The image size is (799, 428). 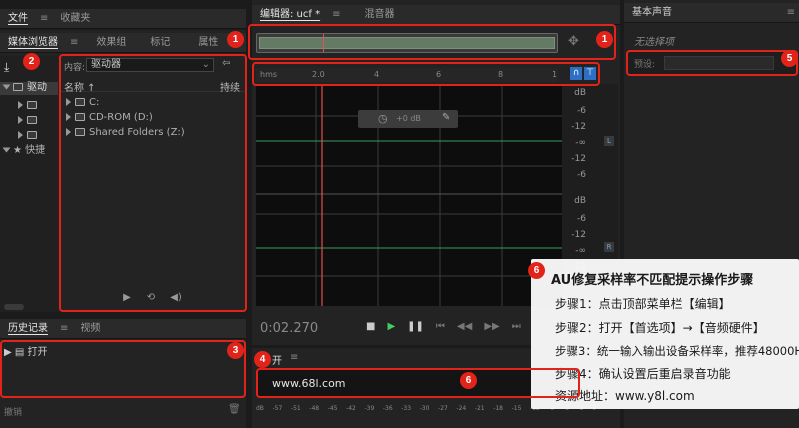 I want to click on no-selection-text: 无选择项, so click(x=654, y=42).